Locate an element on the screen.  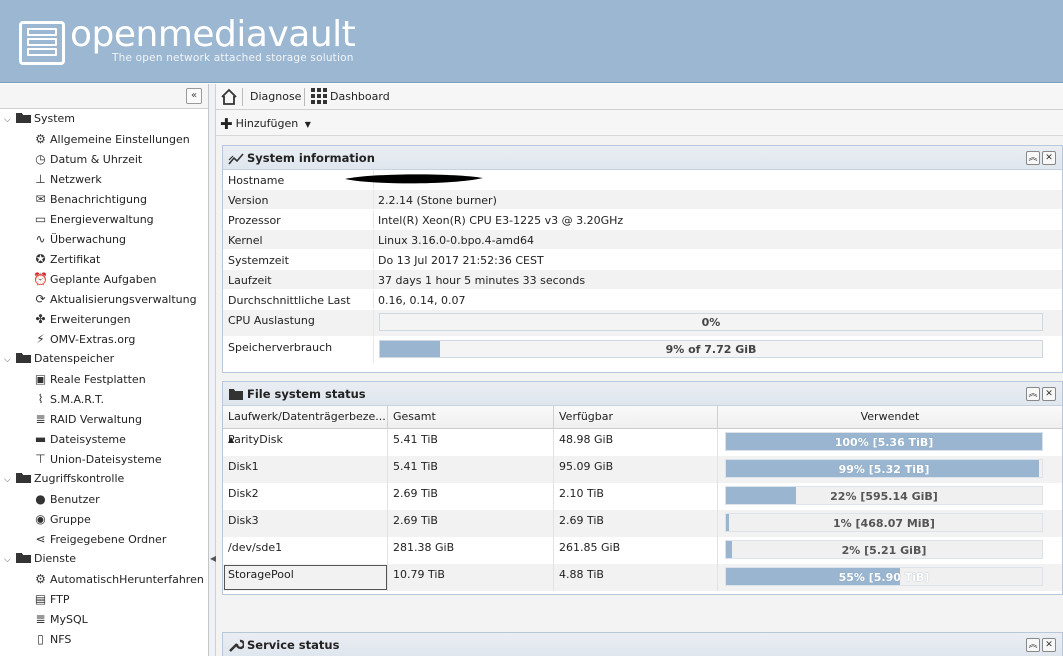
table-row: Disk2 2.69 TiB 2.10 TiB 22% [595.14 GiB] is located at coordinates (642, 496).